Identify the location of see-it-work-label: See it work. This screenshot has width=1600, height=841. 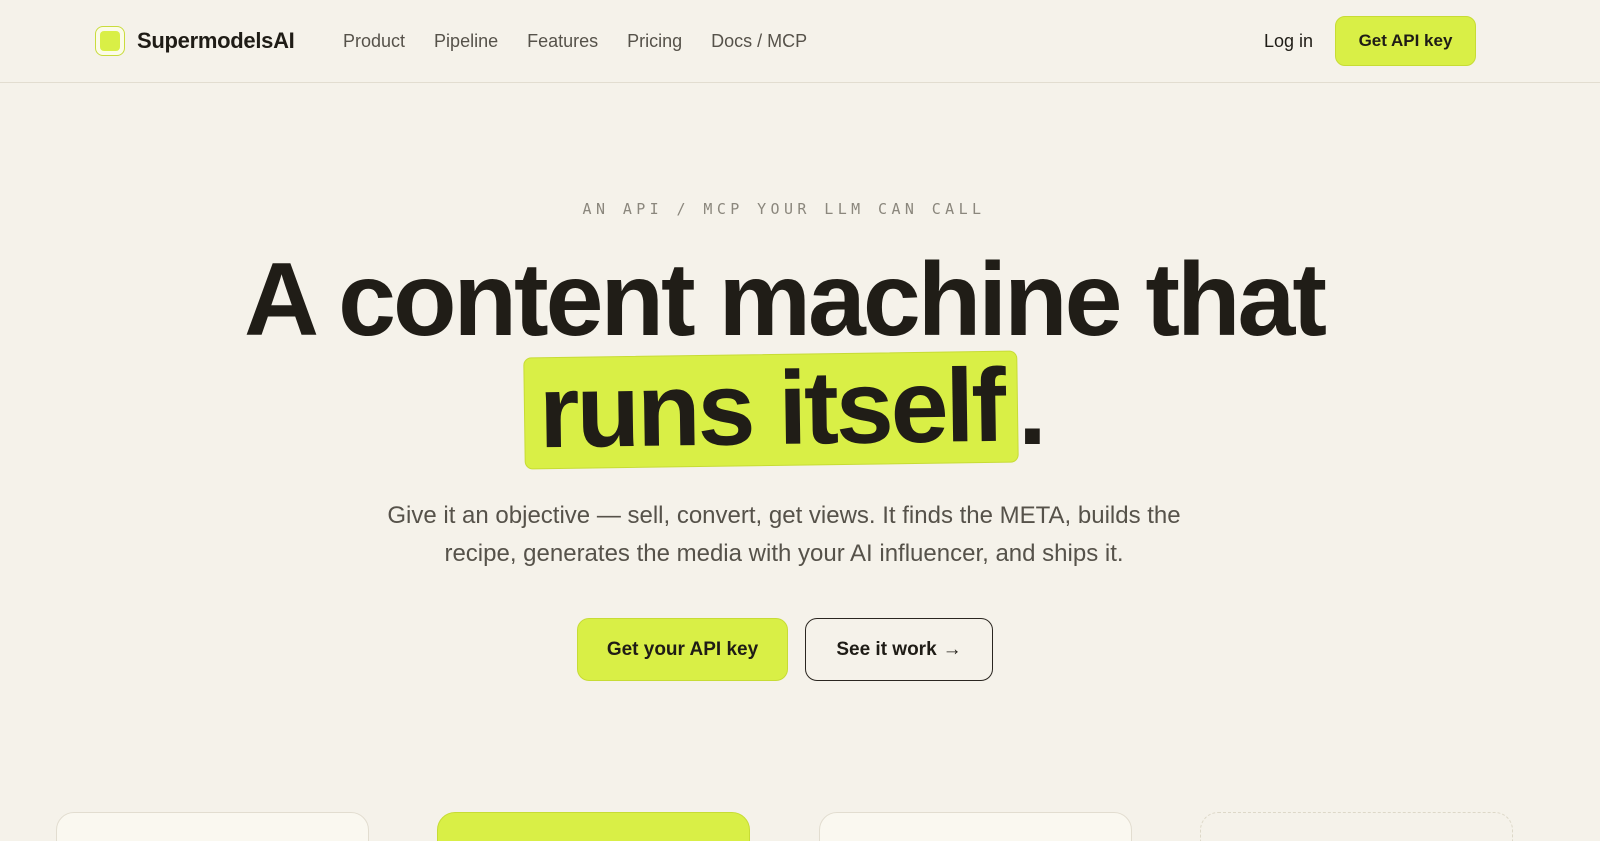
(886, 649).